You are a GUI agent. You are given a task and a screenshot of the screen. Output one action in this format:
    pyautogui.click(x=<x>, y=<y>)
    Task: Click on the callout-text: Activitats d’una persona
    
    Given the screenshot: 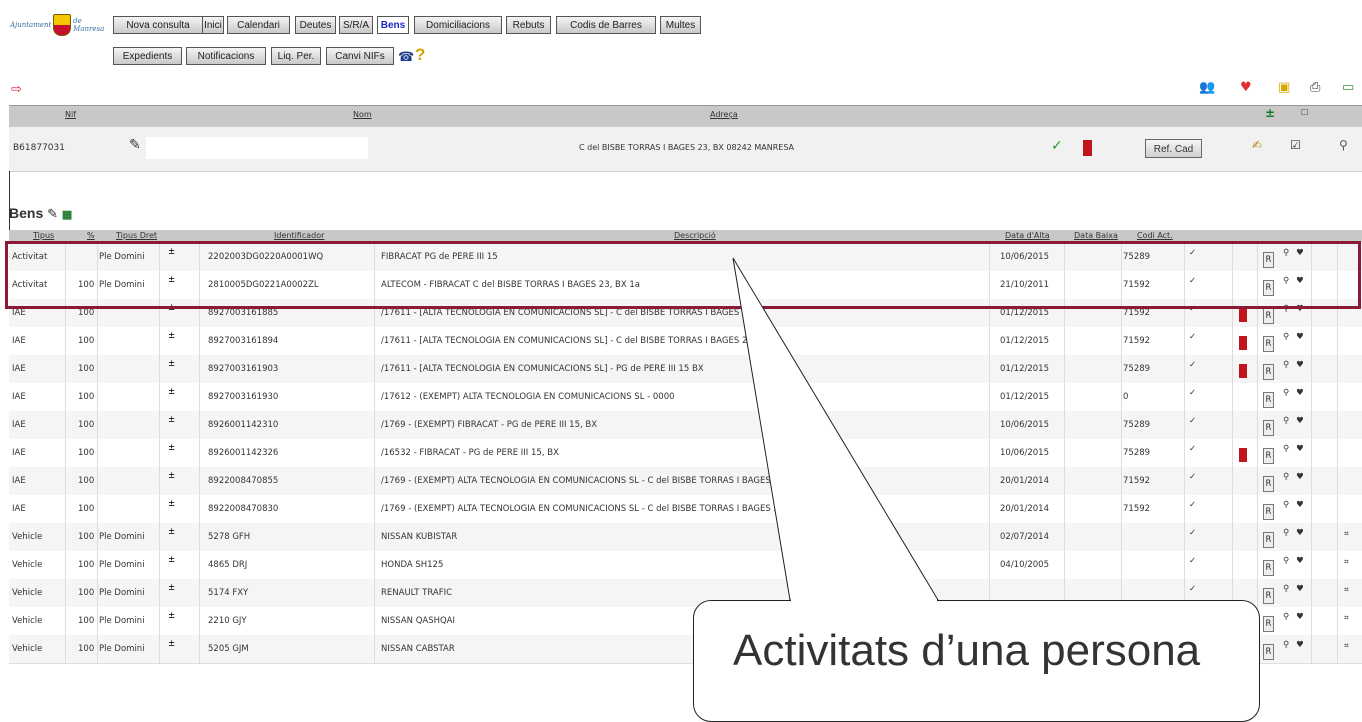 What is the action you would take?
    pyautogui.click(x=967, y=650)
    